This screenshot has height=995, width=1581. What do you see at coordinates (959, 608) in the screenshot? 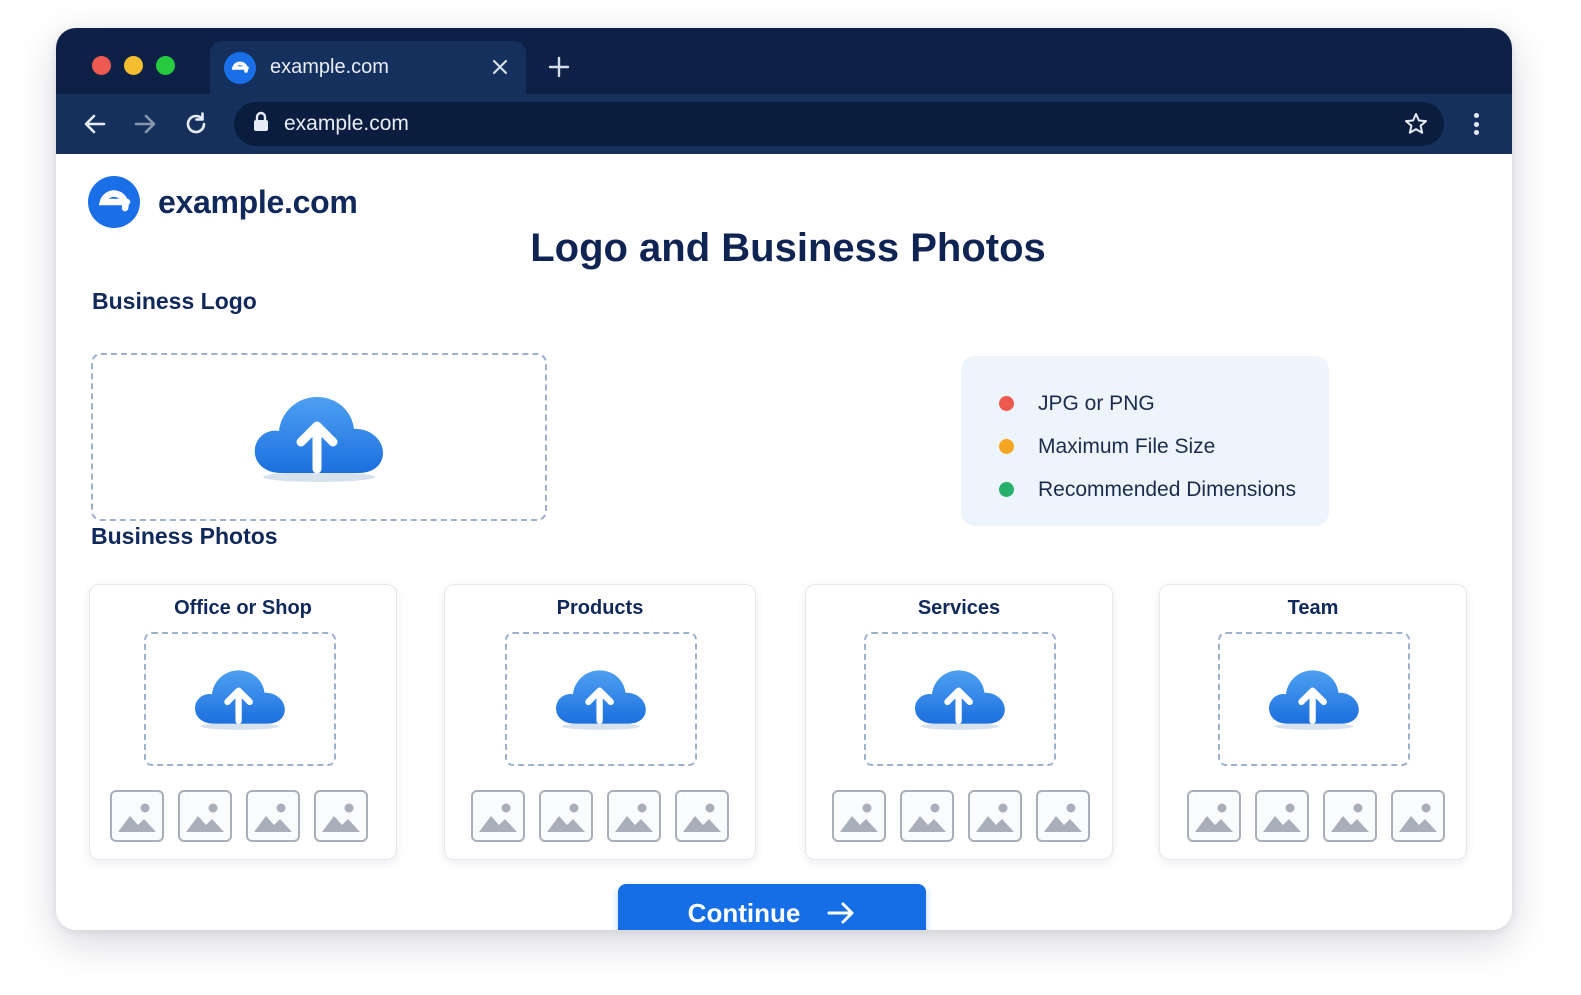
I see `card-title: Services` at bounding box center [959, 608].